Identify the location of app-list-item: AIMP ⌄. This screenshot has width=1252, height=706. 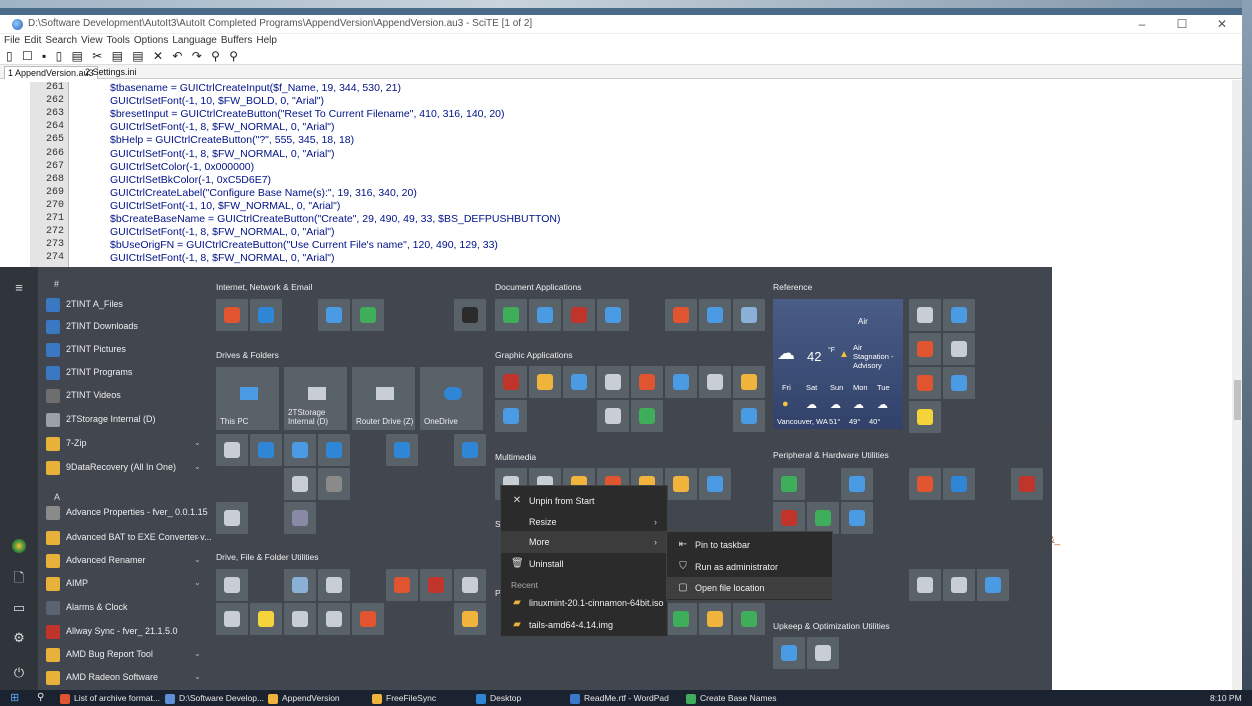
(123, 583).